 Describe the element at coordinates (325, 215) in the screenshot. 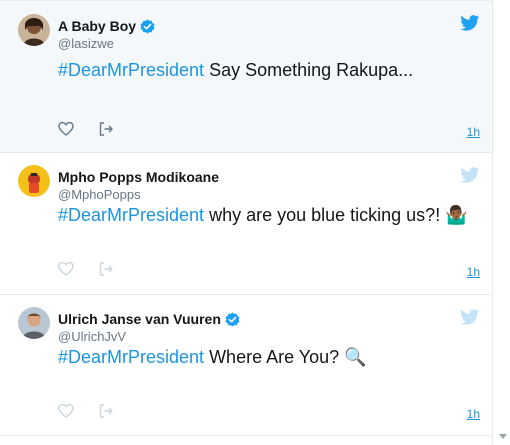

I see `tweet-body: why are you blue ticking us?!` at that location.